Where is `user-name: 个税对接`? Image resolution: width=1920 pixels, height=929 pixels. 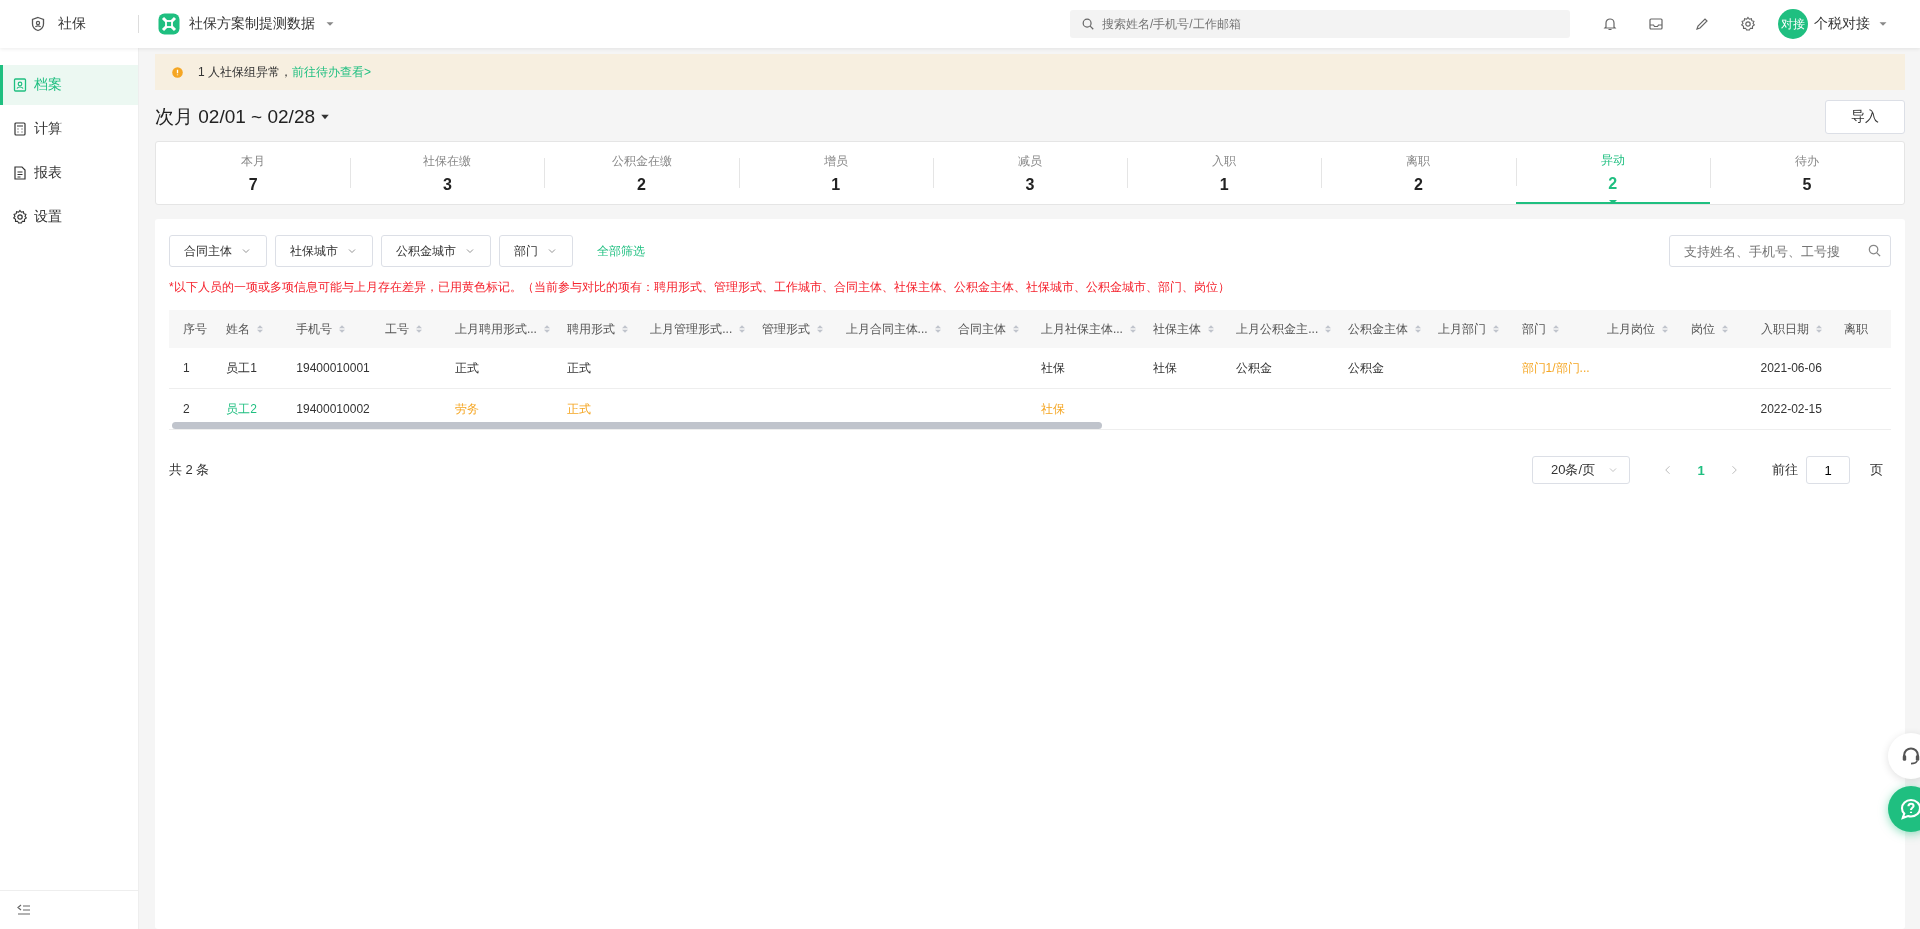 user-name: 个税对接 is located at coordinates (1842, 24).